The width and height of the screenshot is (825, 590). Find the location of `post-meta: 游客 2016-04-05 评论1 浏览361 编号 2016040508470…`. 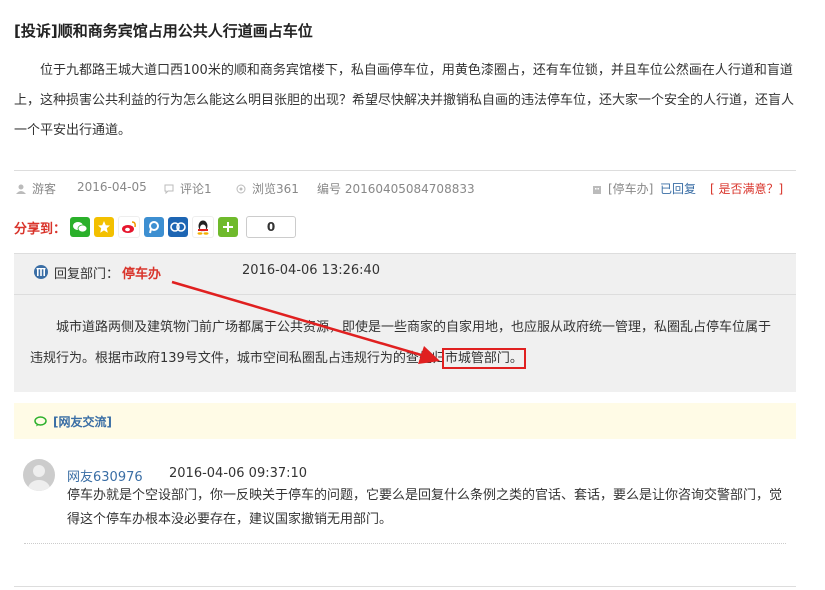

post-meta: 游客 2016-04-05 评论1 浏览361 编号 2016040508470… is located at coordinates (405, 189).